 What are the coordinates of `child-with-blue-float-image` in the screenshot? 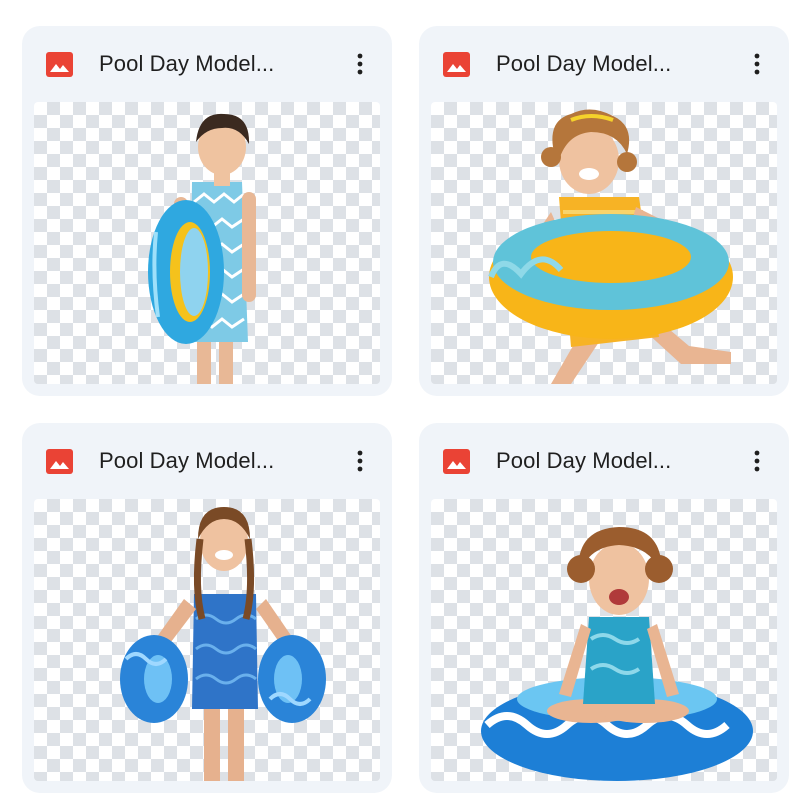 It's located at (202, 248).